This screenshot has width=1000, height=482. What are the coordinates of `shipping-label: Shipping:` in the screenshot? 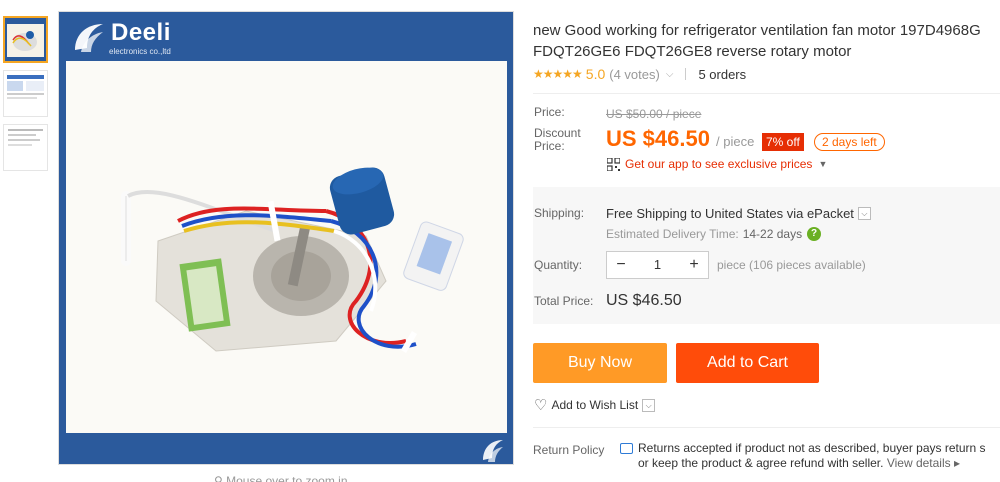 It's located at (559, 213).